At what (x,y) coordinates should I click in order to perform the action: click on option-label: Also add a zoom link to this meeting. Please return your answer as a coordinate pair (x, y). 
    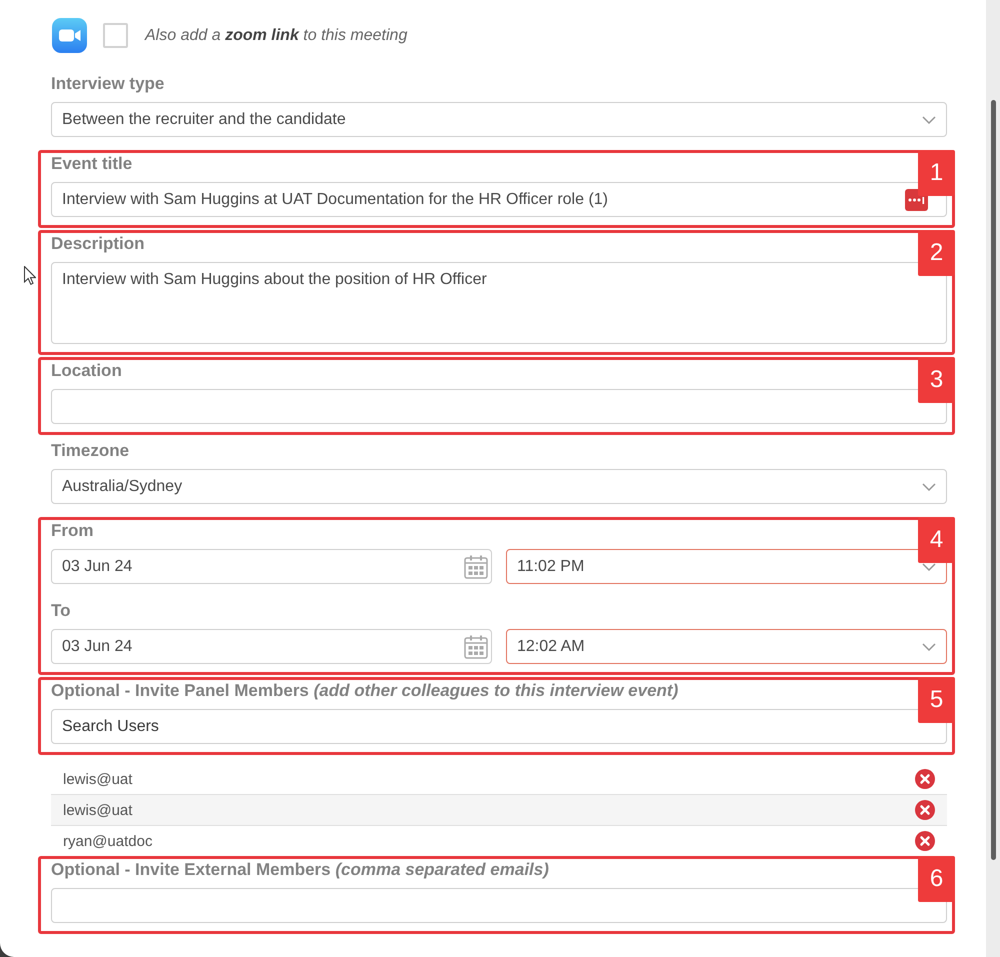
    Looking at the image, I should click on (276, 35).